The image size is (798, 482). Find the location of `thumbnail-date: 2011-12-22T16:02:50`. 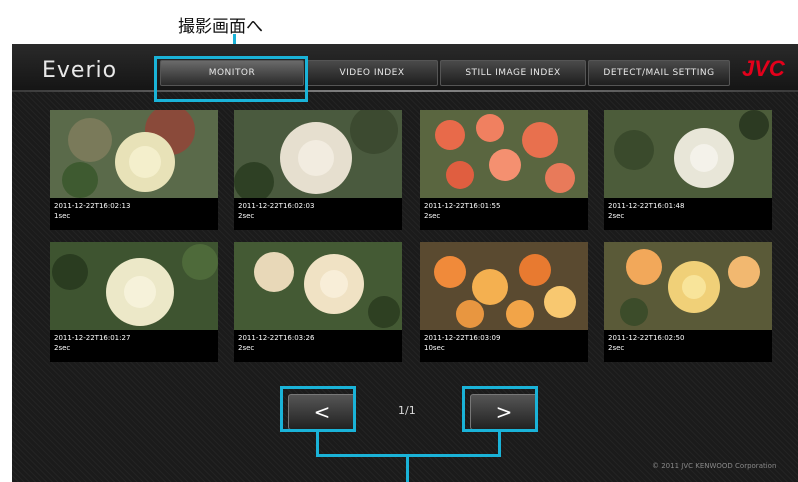

thumbnail-date: 2011-12-22T16:02:50 is located at coordinates (646, 338).